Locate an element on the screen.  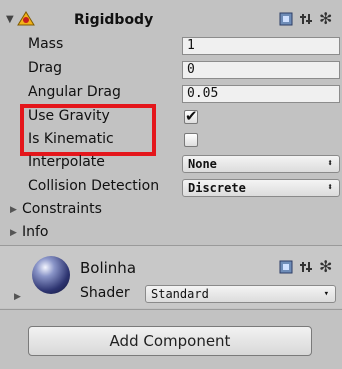
checkmark-icon: ✔ is located at coordinates (191, 116).